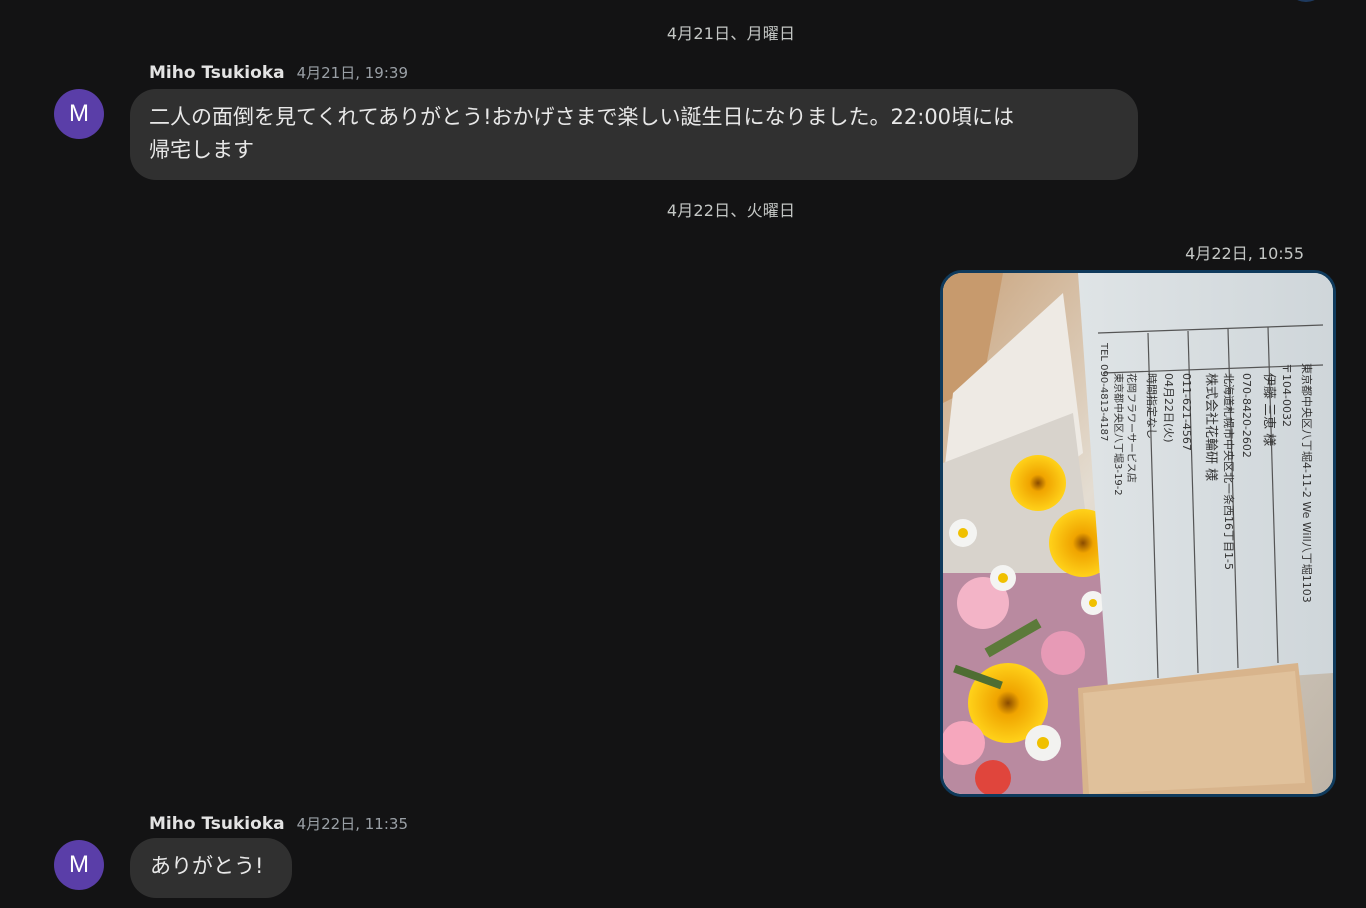 This screenshot has height=908, width=1366. What do you see at coordinates (1211, 427) in the screenshot?
I see `svg-text: 株式会社花輪研 様` at bounding box center [1211, 427].